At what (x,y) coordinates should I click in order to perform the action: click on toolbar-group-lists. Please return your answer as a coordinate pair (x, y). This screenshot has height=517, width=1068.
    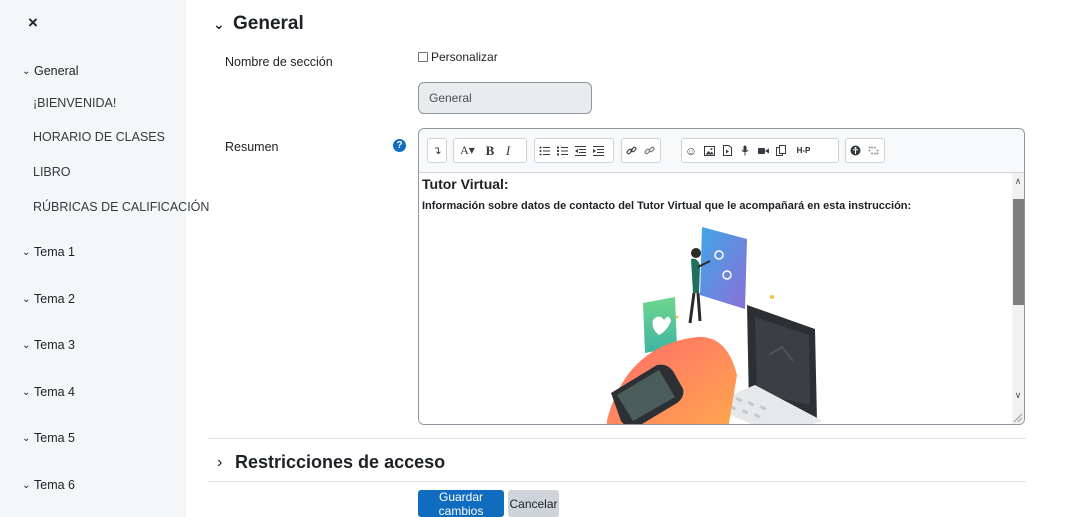
    Looking at the image, I should click on (574, 150).